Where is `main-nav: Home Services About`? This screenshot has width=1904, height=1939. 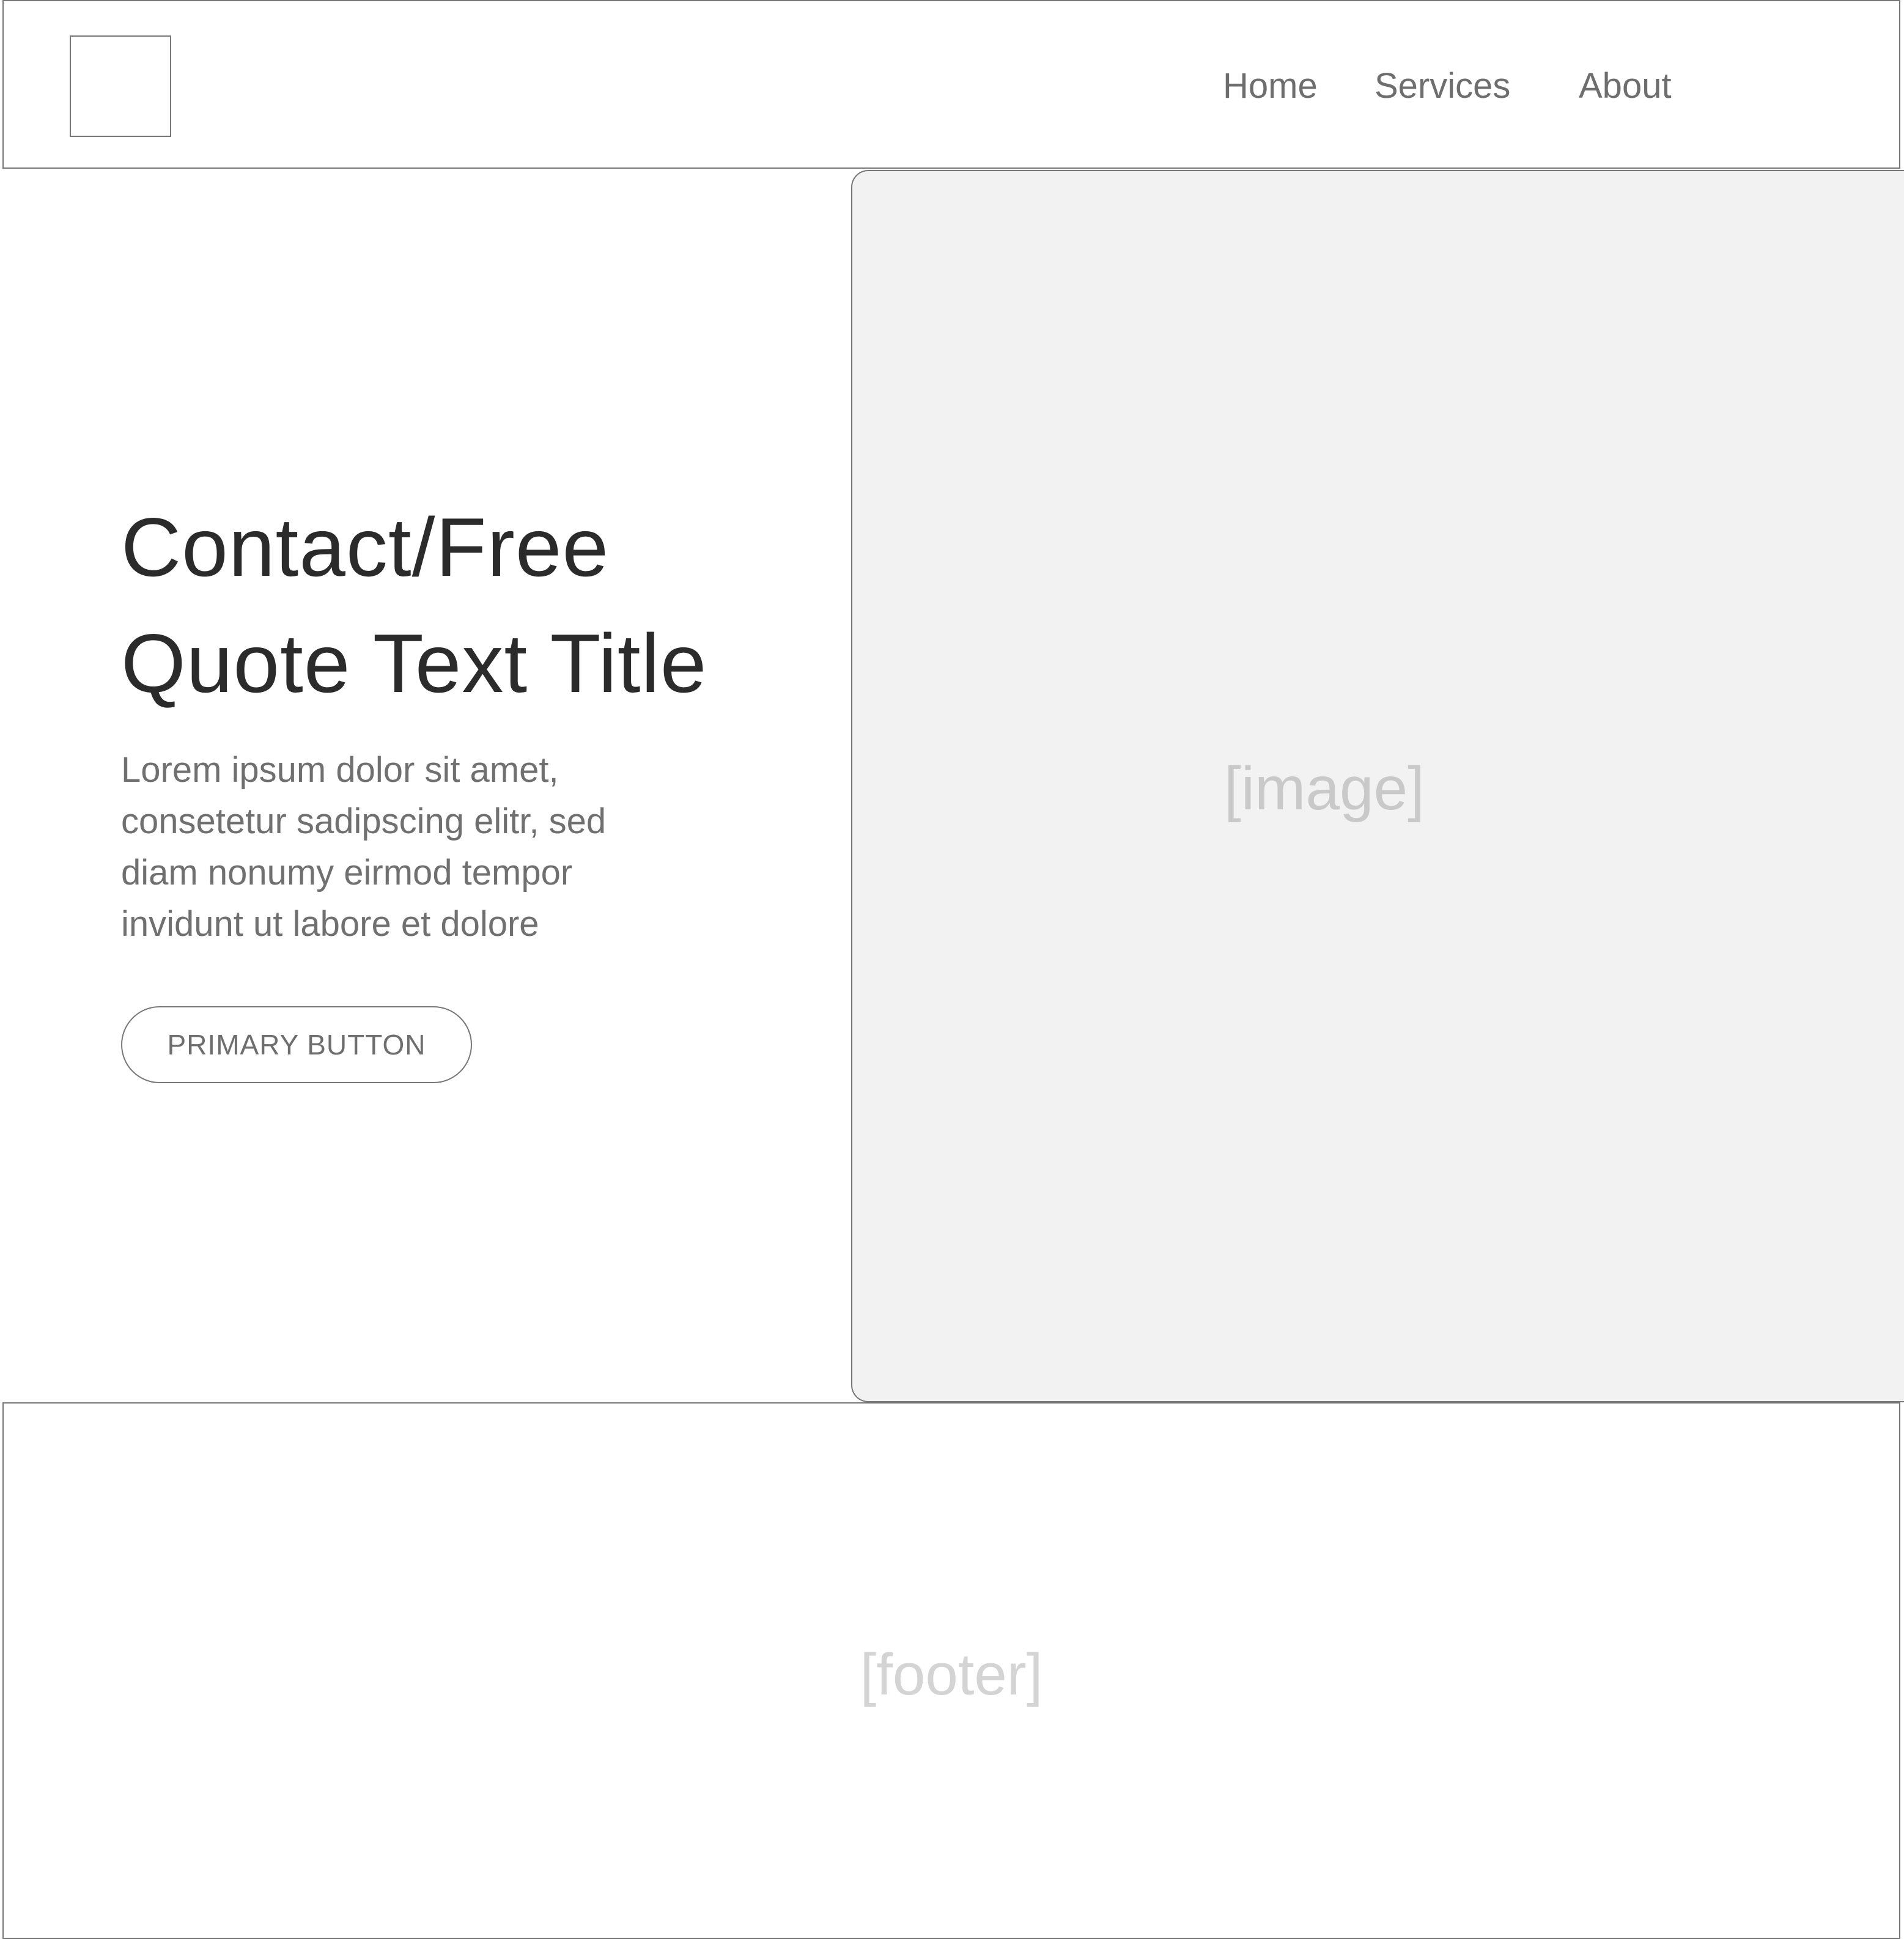
main-nav: Home Services About is located at coordinates (951, 86).